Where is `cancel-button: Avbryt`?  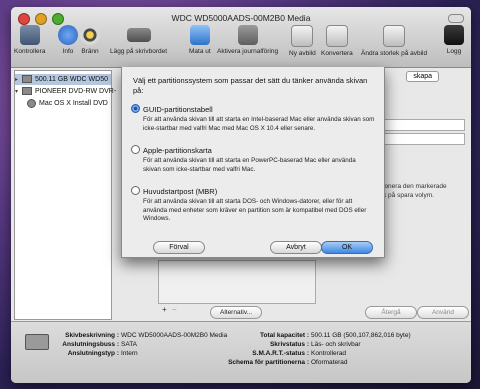 cancel-button: Avbryt is located at coordinates (296, 247).